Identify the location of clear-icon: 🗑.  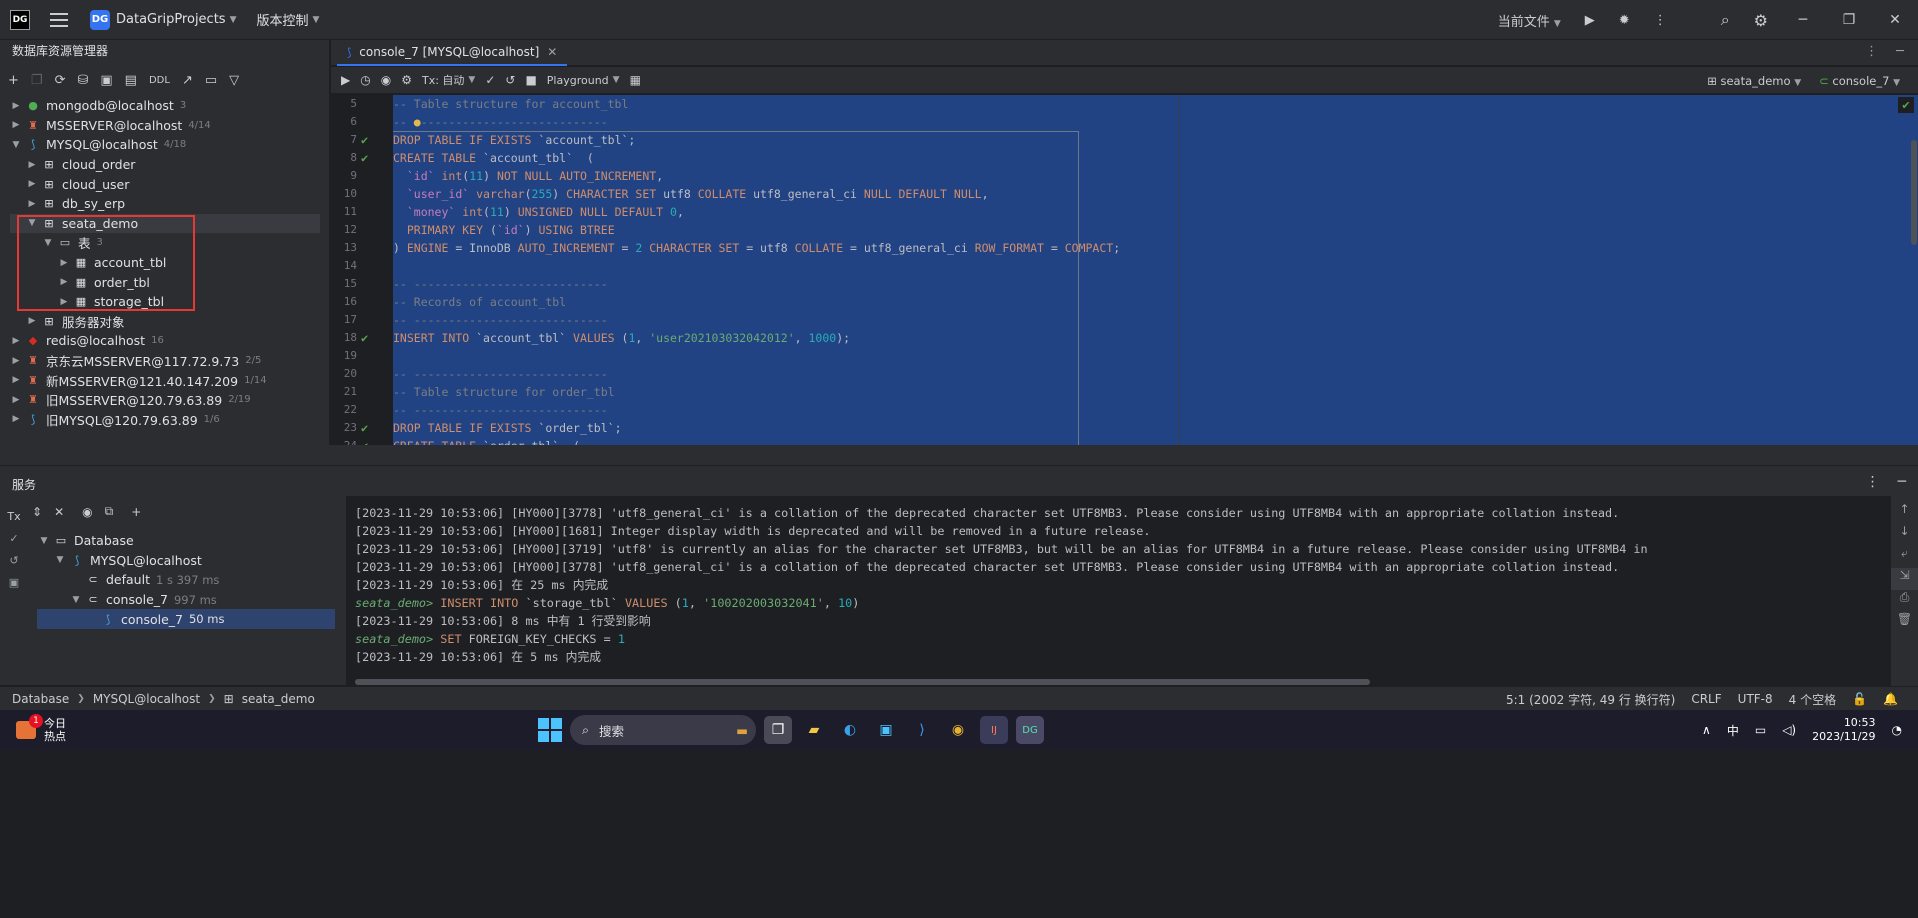
(1904, 623).